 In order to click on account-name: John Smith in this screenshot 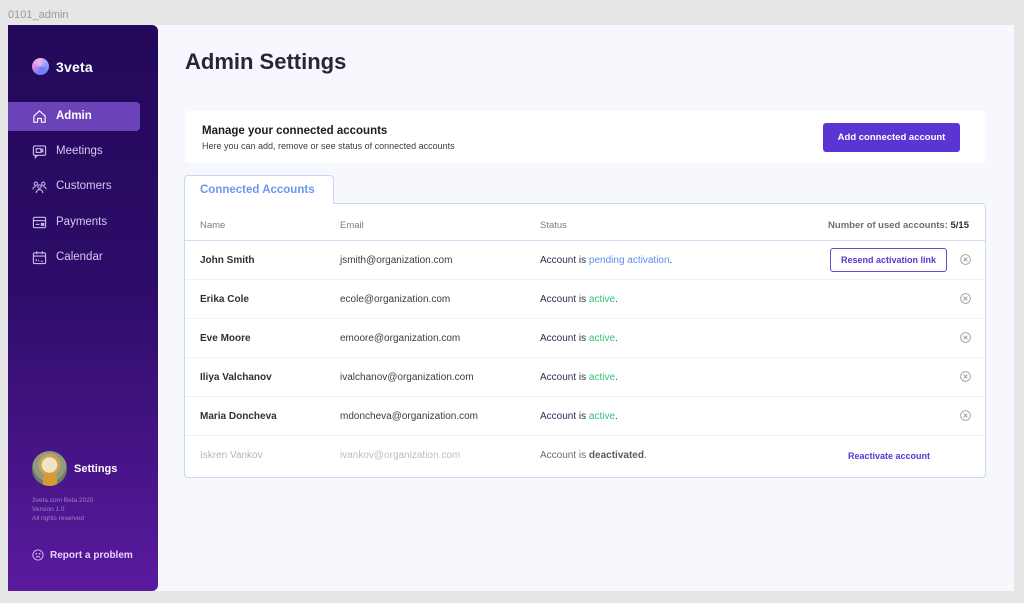, I will do `click(227, 260)`.